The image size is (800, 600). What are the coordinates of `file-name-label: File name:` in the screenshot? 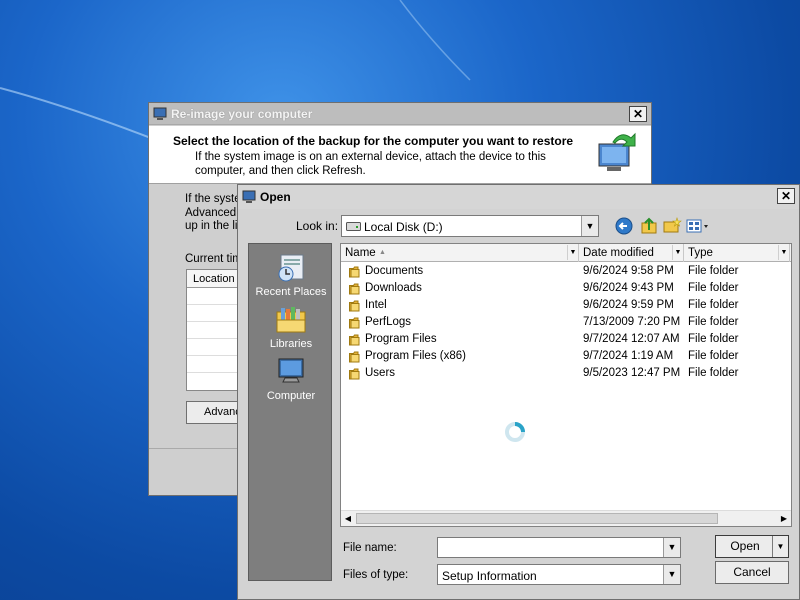 It's located at (370, 548).